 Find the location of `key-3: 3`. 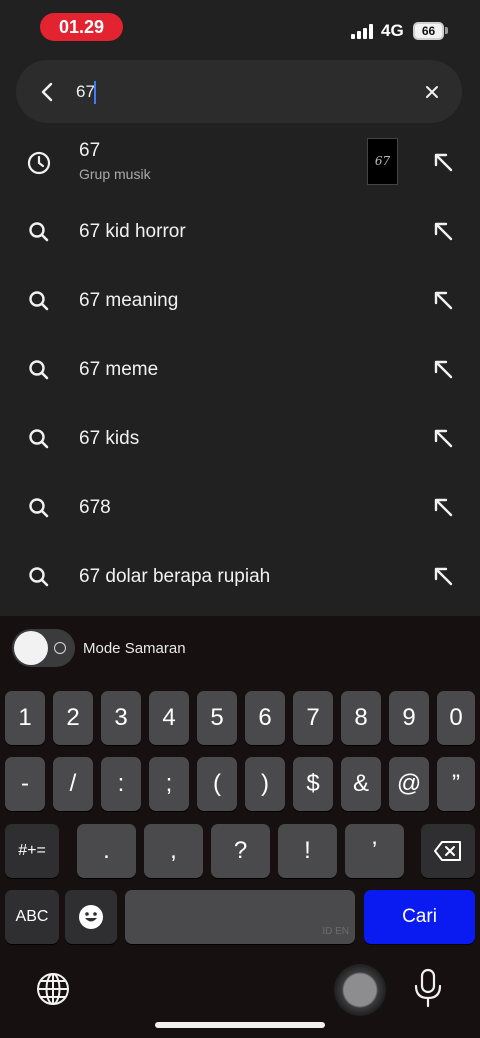

key-3: 3 is located at coordinates (121, 718).